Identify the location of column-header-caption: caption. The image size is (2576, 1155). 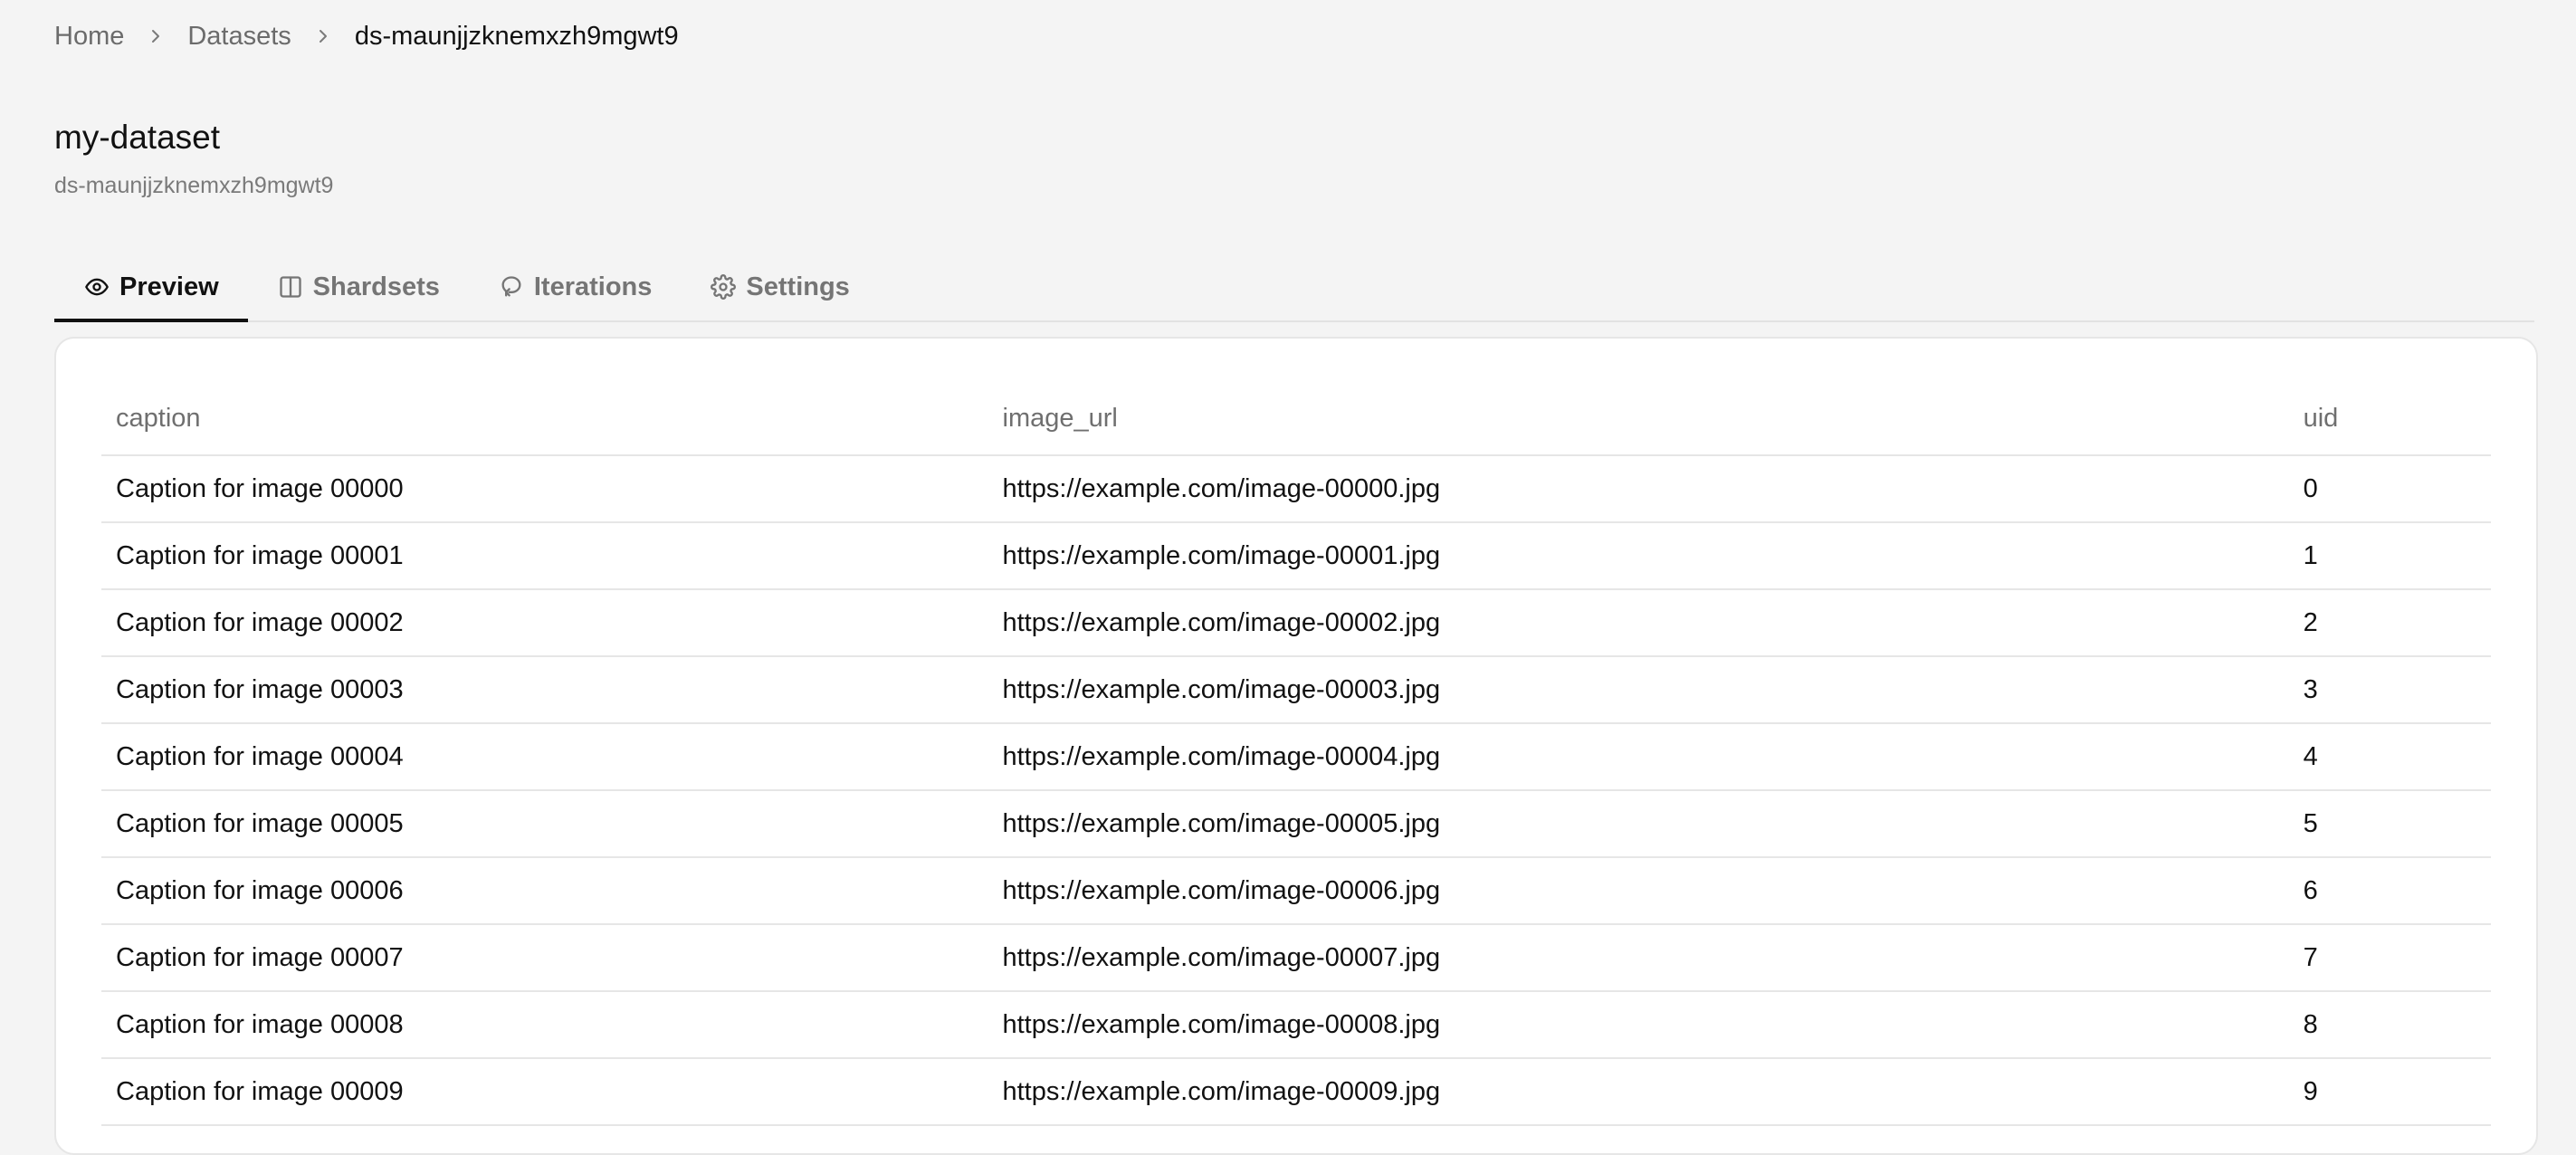
(544, 419).